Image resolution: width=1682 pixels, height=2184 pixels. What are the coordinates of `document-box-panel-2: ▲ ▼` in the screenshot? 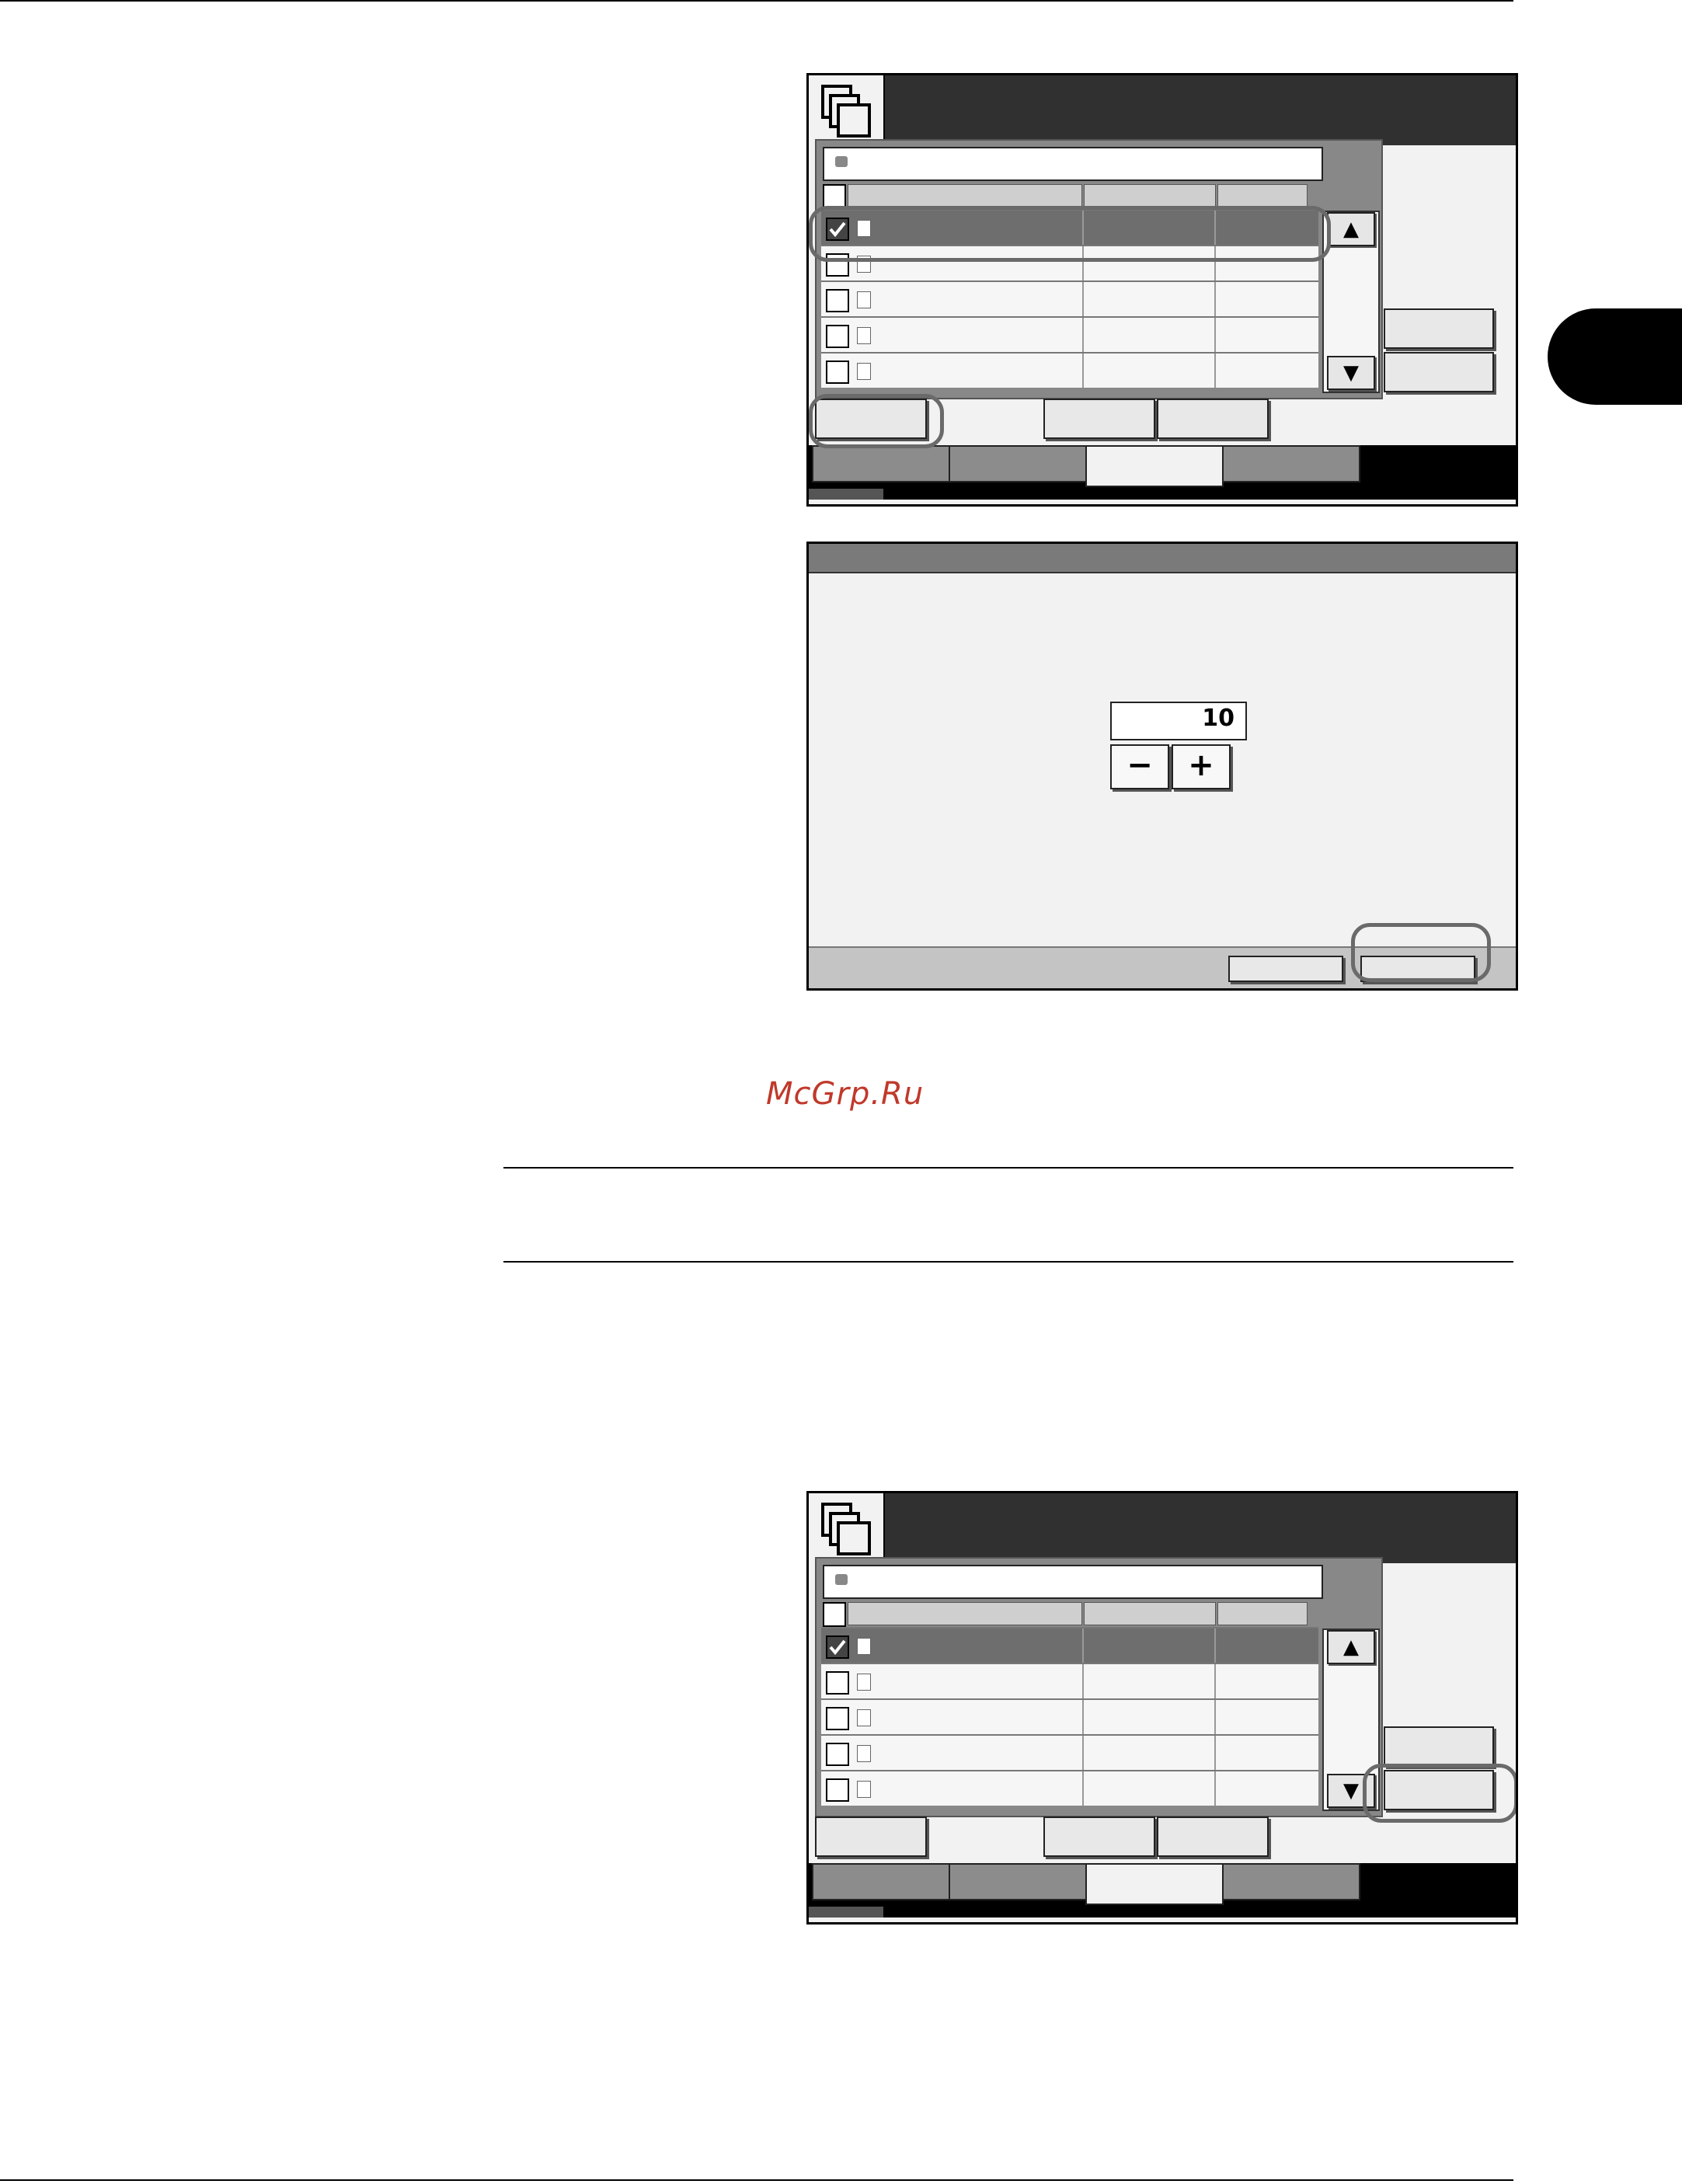 It's located at (1162, 1708).